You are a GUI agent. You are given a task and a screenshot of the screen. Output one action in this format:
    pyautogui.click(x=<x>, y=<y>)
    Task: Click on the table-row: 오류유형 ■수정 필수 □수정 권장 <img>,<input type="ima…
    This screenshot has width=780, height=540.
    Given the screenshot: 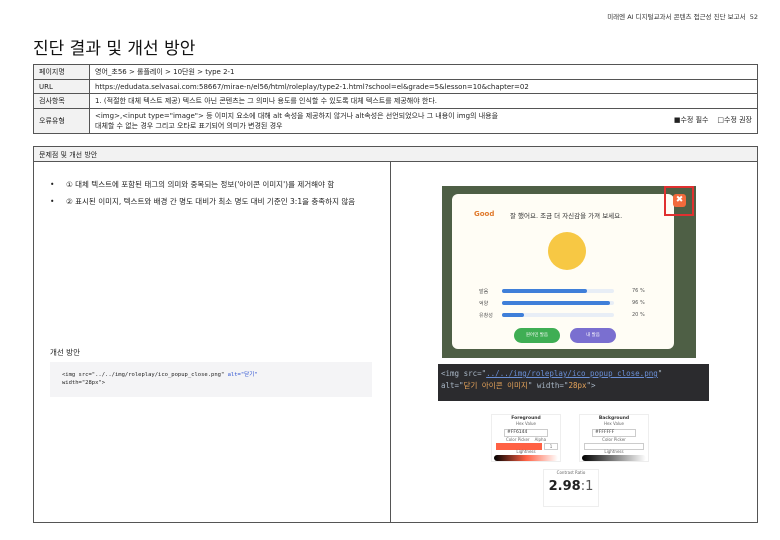 What is the action you would take?
    pyautogui.click(x=395, y=121)
    